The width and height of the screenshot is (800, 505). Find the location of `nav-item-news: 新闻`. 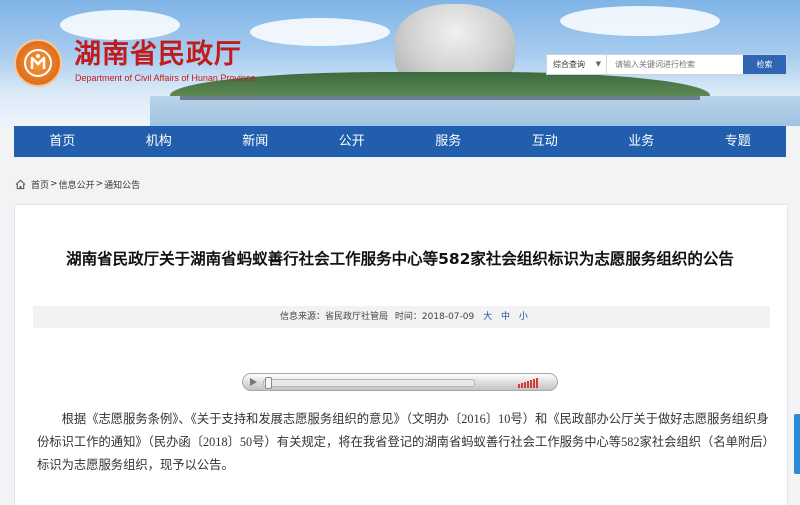

nav-item-news: 新闻 is located at coordinates (255, 141).